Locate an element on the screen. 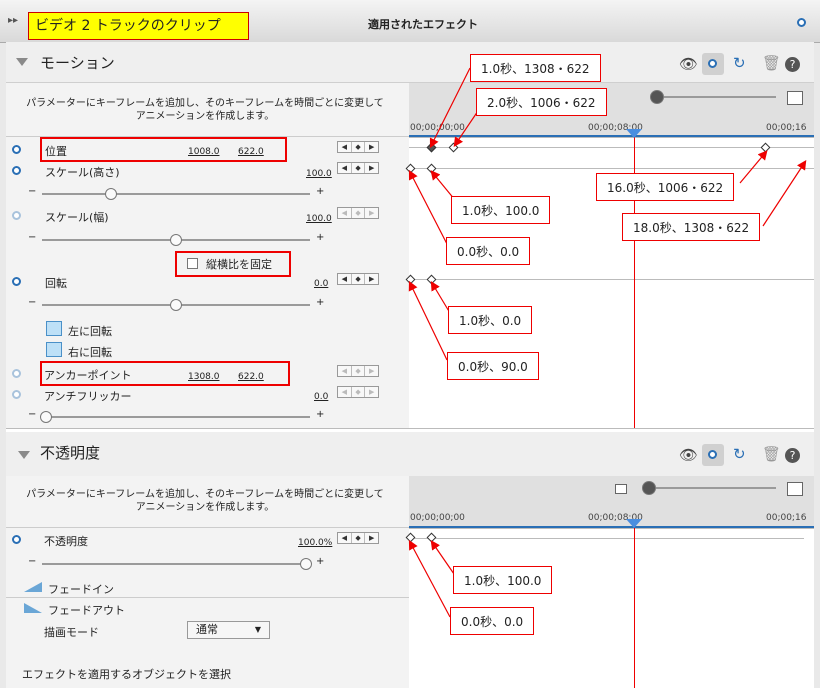 The height and width of the screenshot is (688, 820). annotation-note: 16.0秒、1006・622 is located at coordinates (665, 187).